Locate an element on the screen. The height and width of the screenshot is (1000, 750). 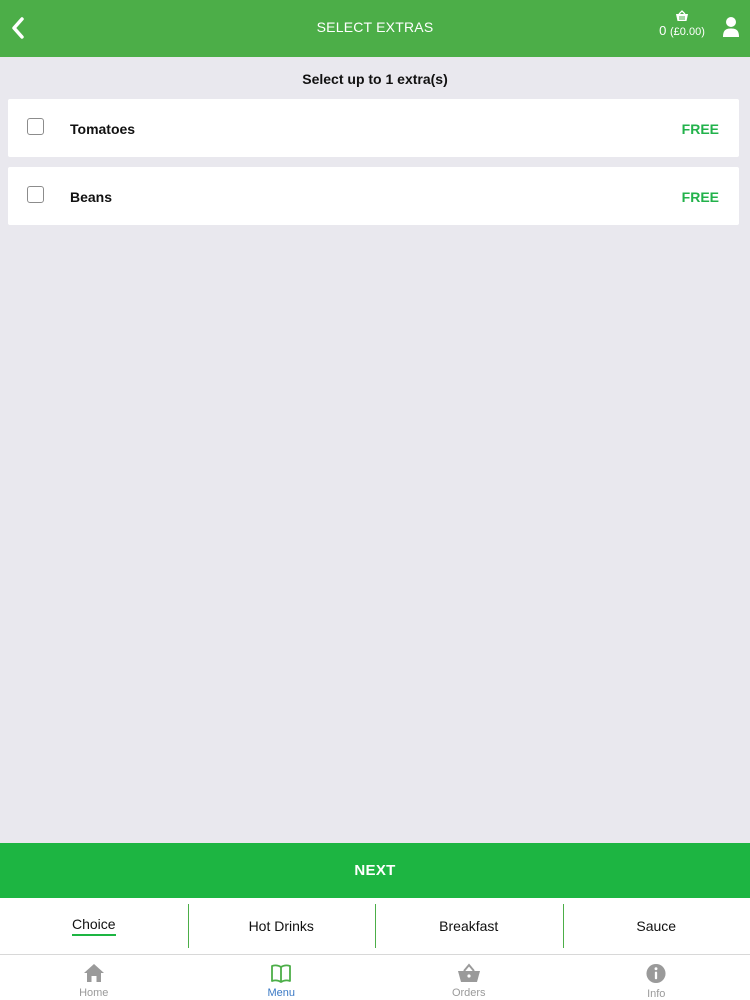
tab-choice: Choice is located at coordinates (94, 926).